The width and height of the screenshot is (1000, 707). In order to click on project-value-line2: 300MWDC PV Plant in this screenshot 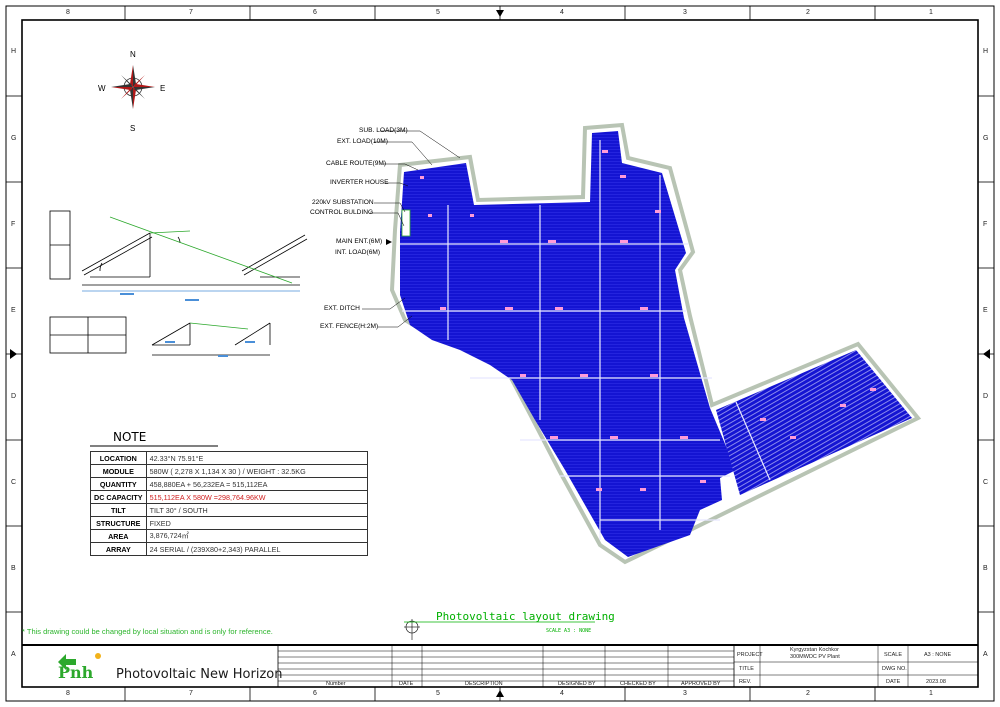, I will do `click(815, 657)`.